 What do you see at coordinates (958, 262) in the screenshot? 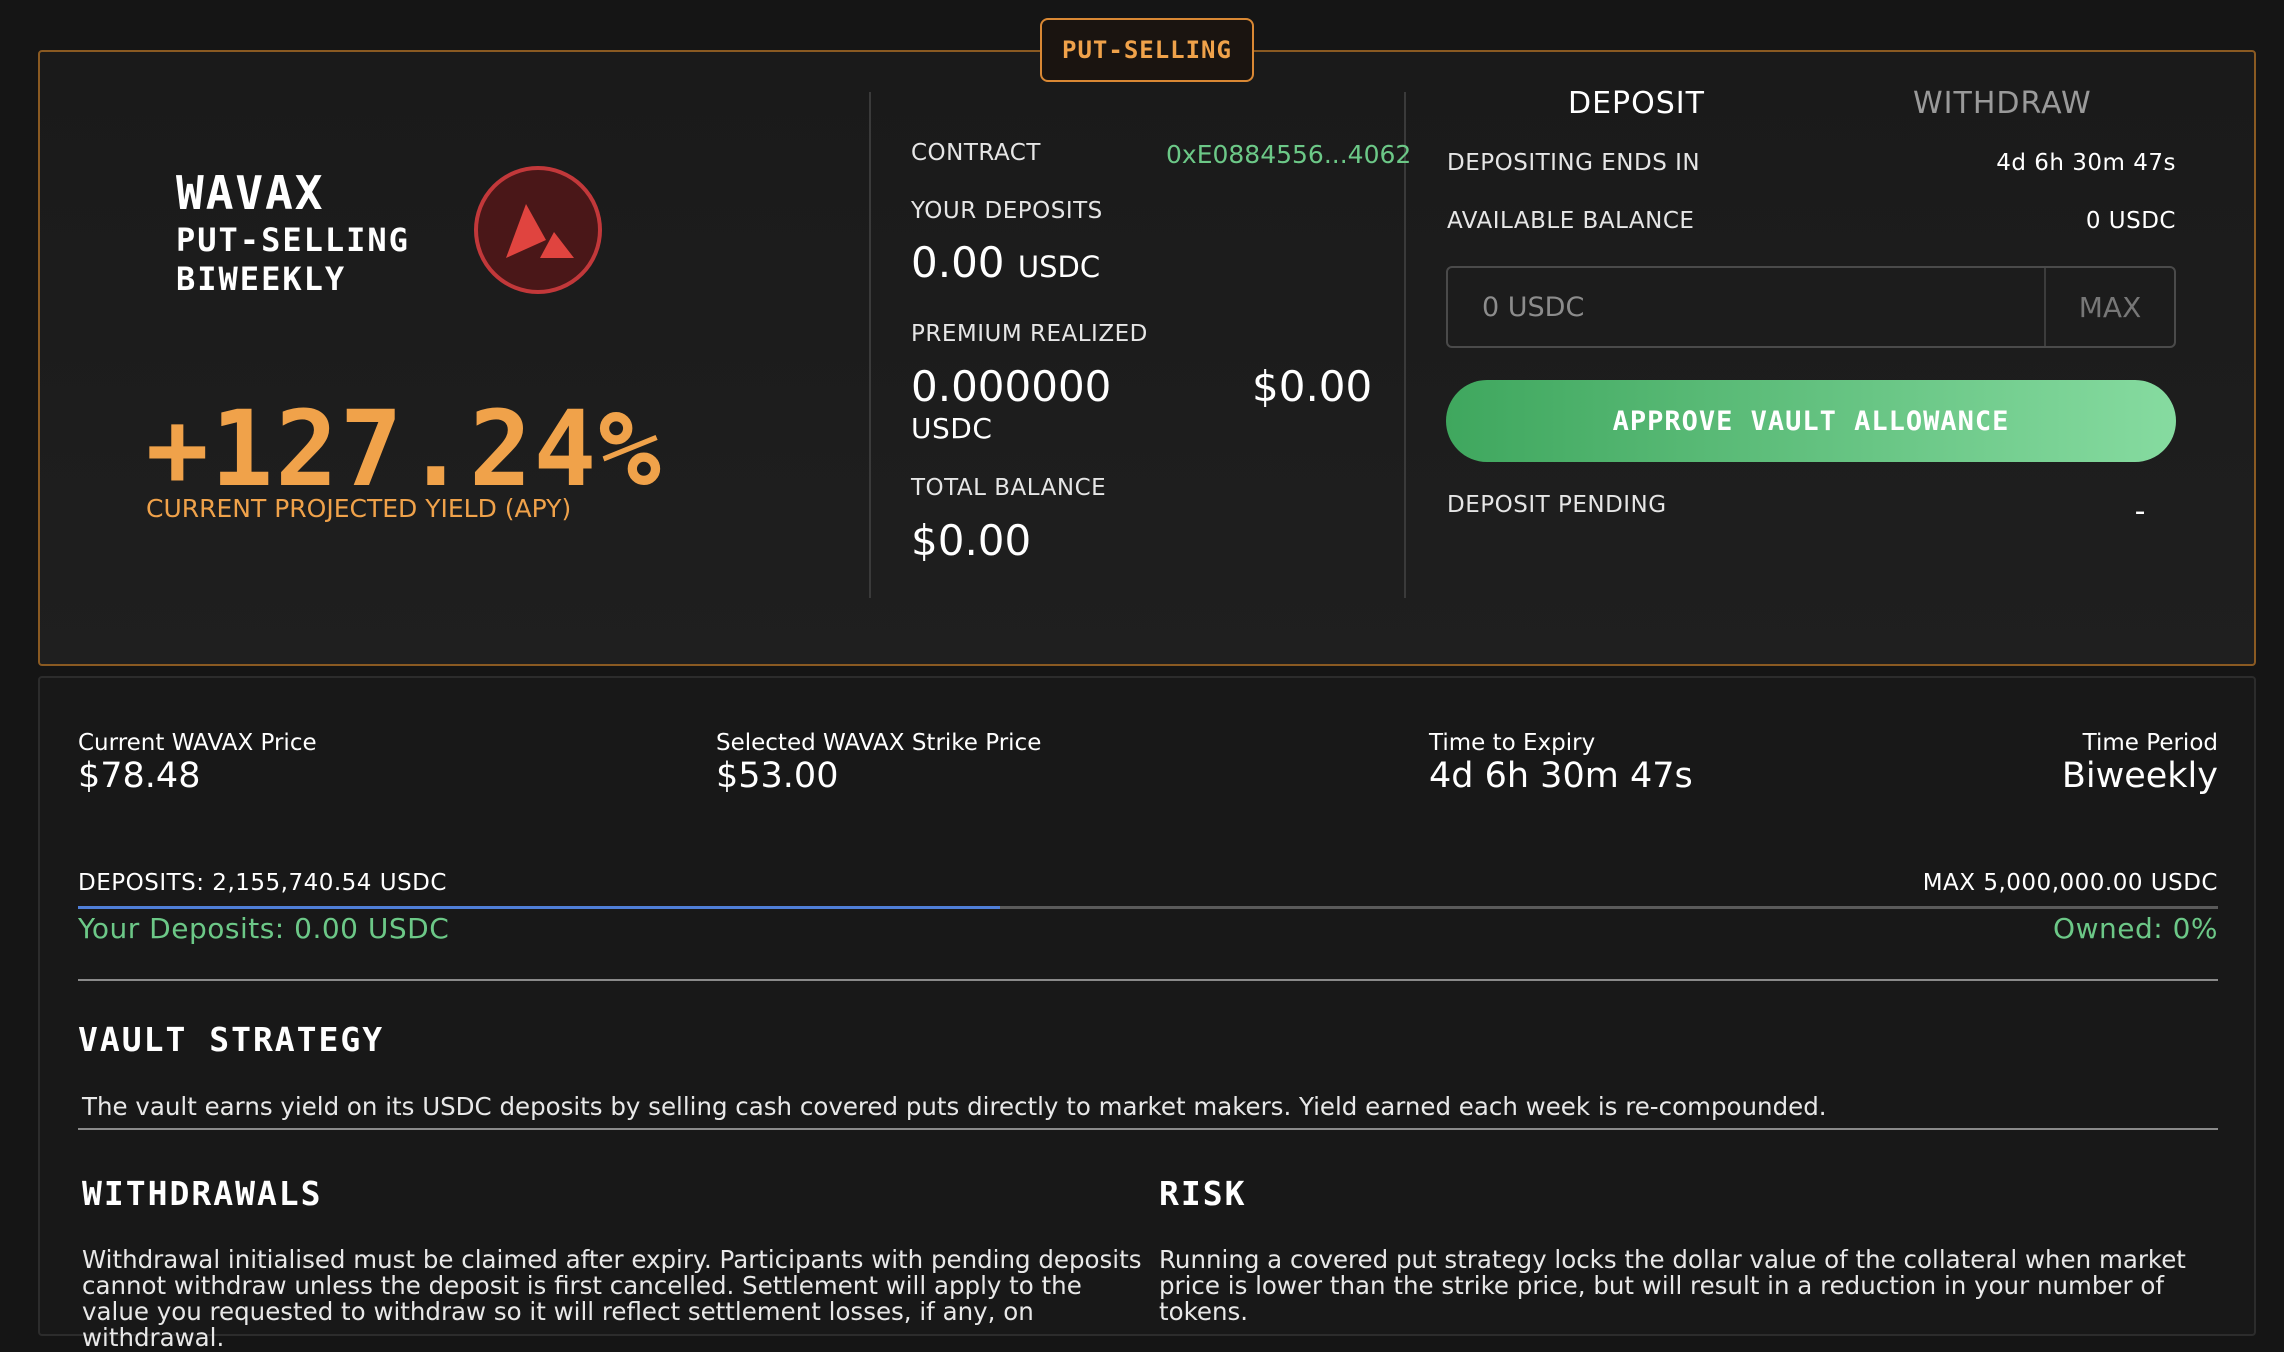
I see `your-deposits-amount: 0.00` at bounding box center [958, 262].